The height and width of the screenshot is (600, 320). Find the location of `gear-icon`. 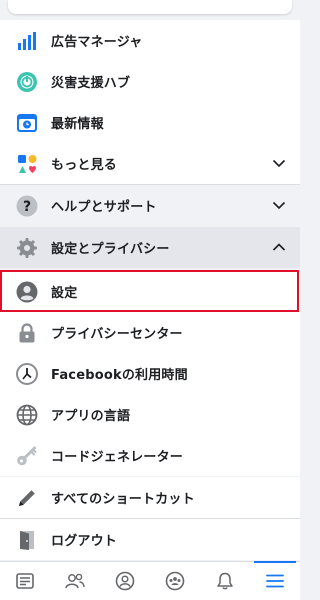

gear-icon is located at coordinates (27, 248).